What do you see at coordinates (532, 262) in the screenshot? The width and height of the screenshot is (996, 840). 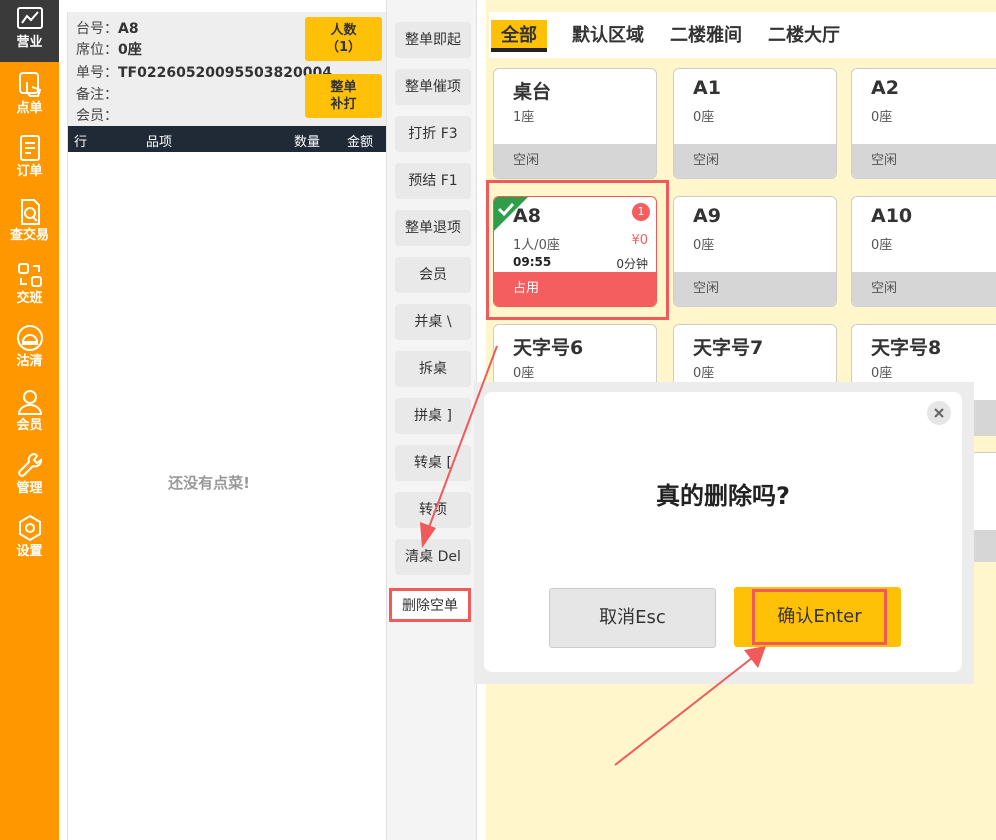 I see `table-open-time: 09:55` at bounding box center [532, 262].